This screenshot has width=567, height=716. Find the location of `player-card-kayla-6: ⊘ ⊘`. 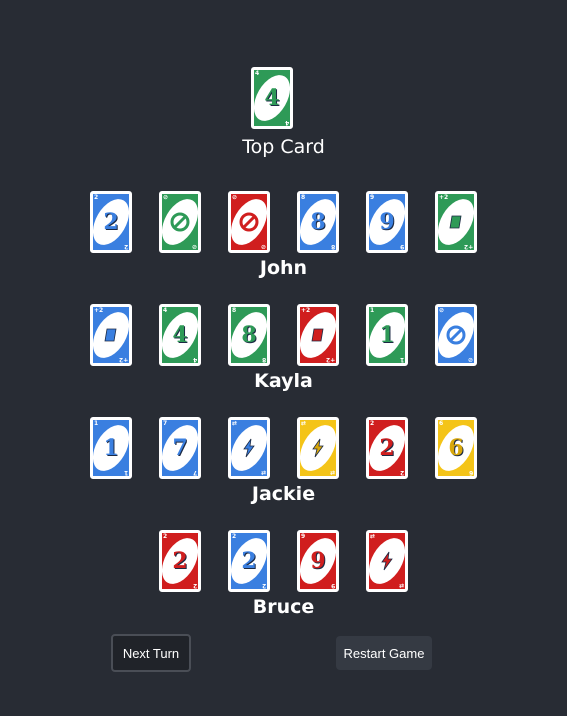

player-card-kayla-6: ⊘ ⊘ is located at coordinates (456, 335).